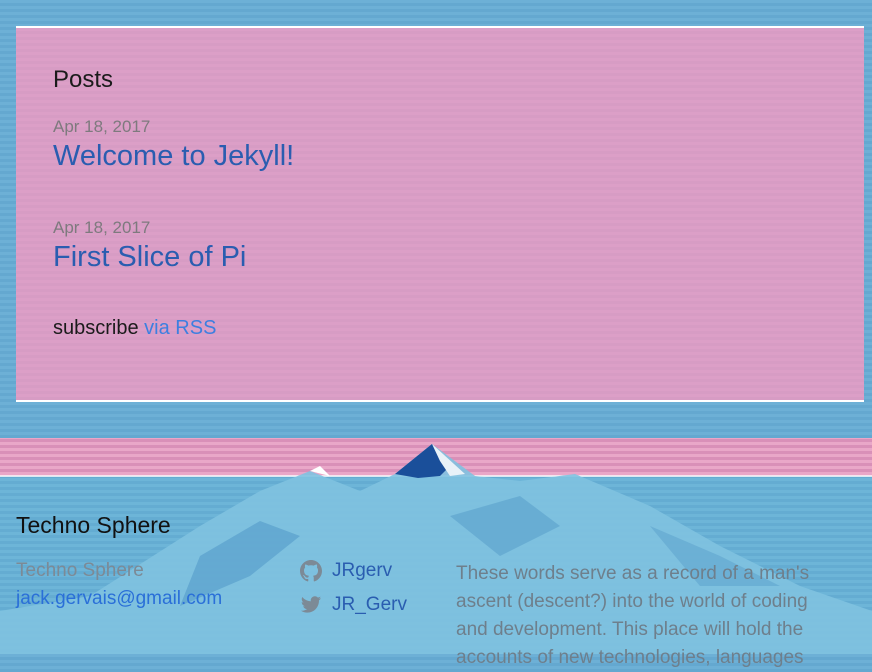 The image size is (872, 672). Describe the element at coordinates (93, 525) in the screenshot. I see `footer-title: Techno Sphere` at that location.